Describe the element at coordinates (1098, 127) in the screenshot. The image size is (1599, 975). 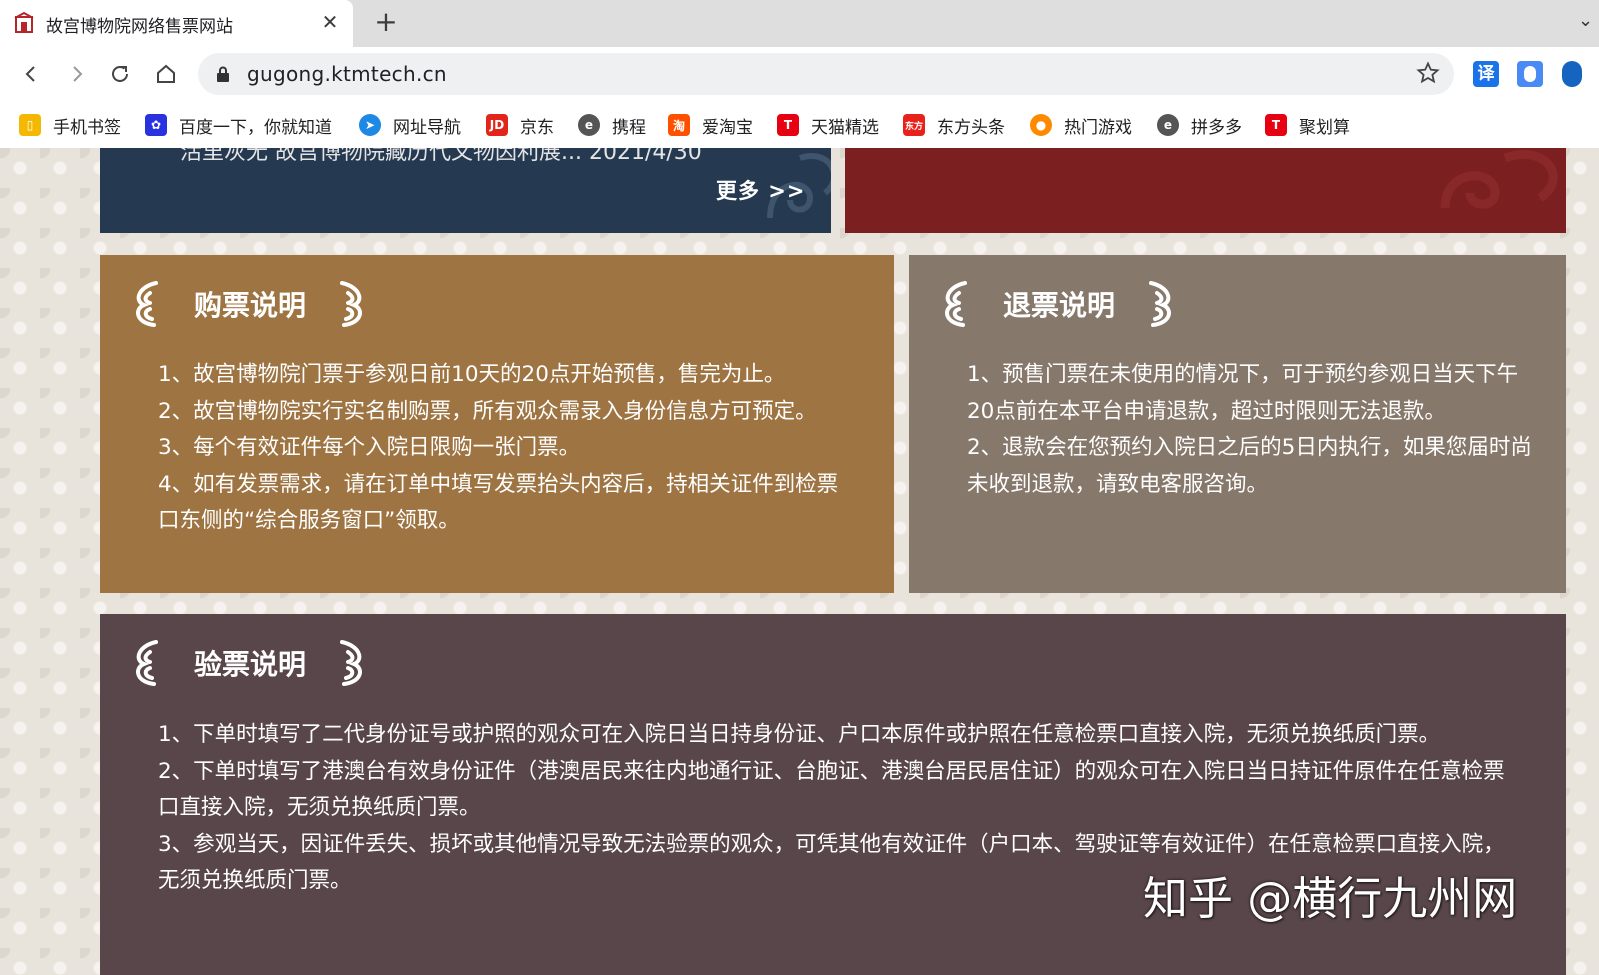
I see `bookmark-label: 热门游戏` at that location.